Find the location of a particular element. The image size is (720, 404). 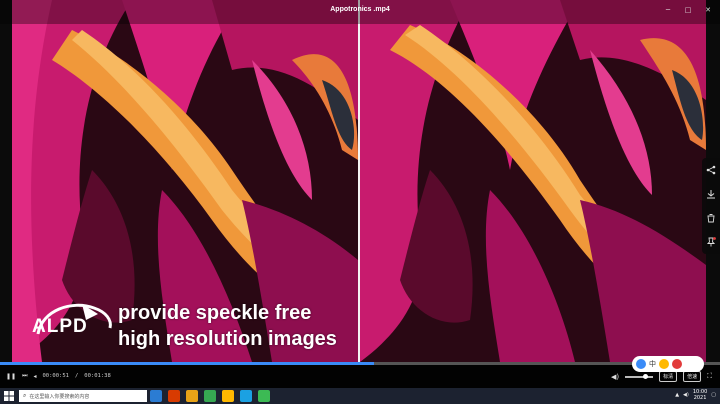

window-controls: ─ □ ✕ is located at coordinates (688, 10).